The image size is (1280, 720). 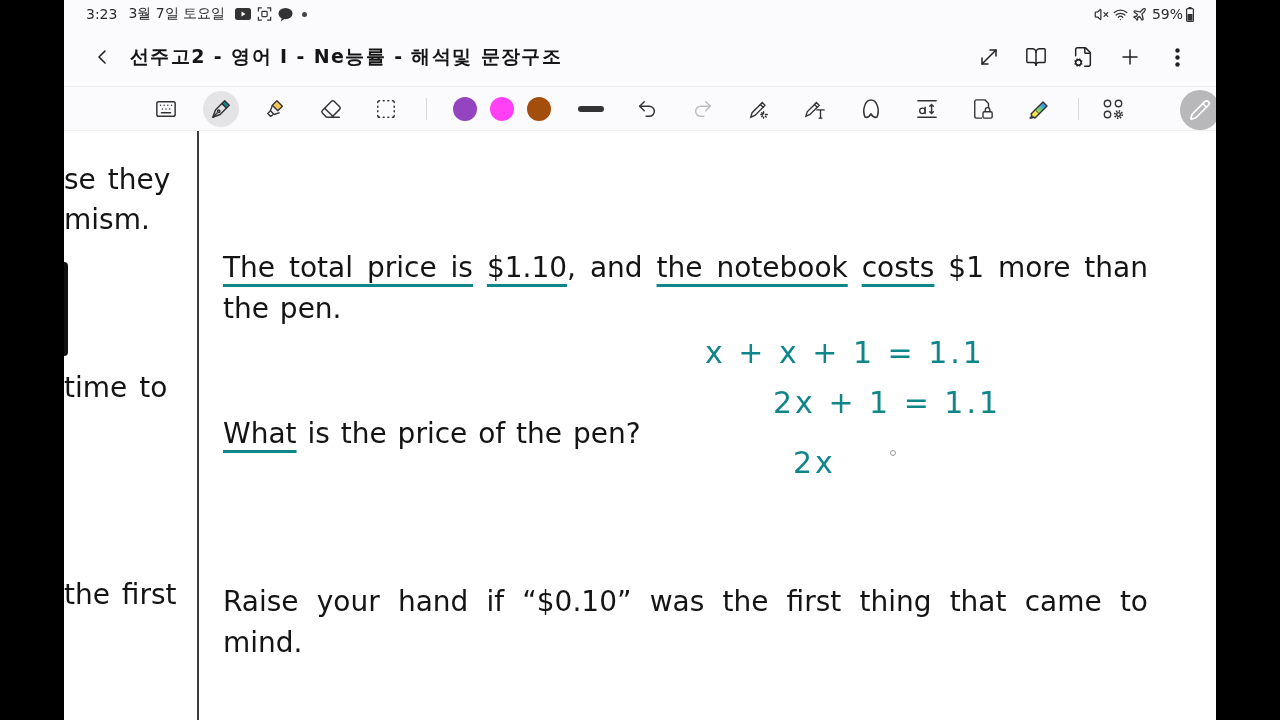 I want to click on more-icon, so click(x=1177, y=57).